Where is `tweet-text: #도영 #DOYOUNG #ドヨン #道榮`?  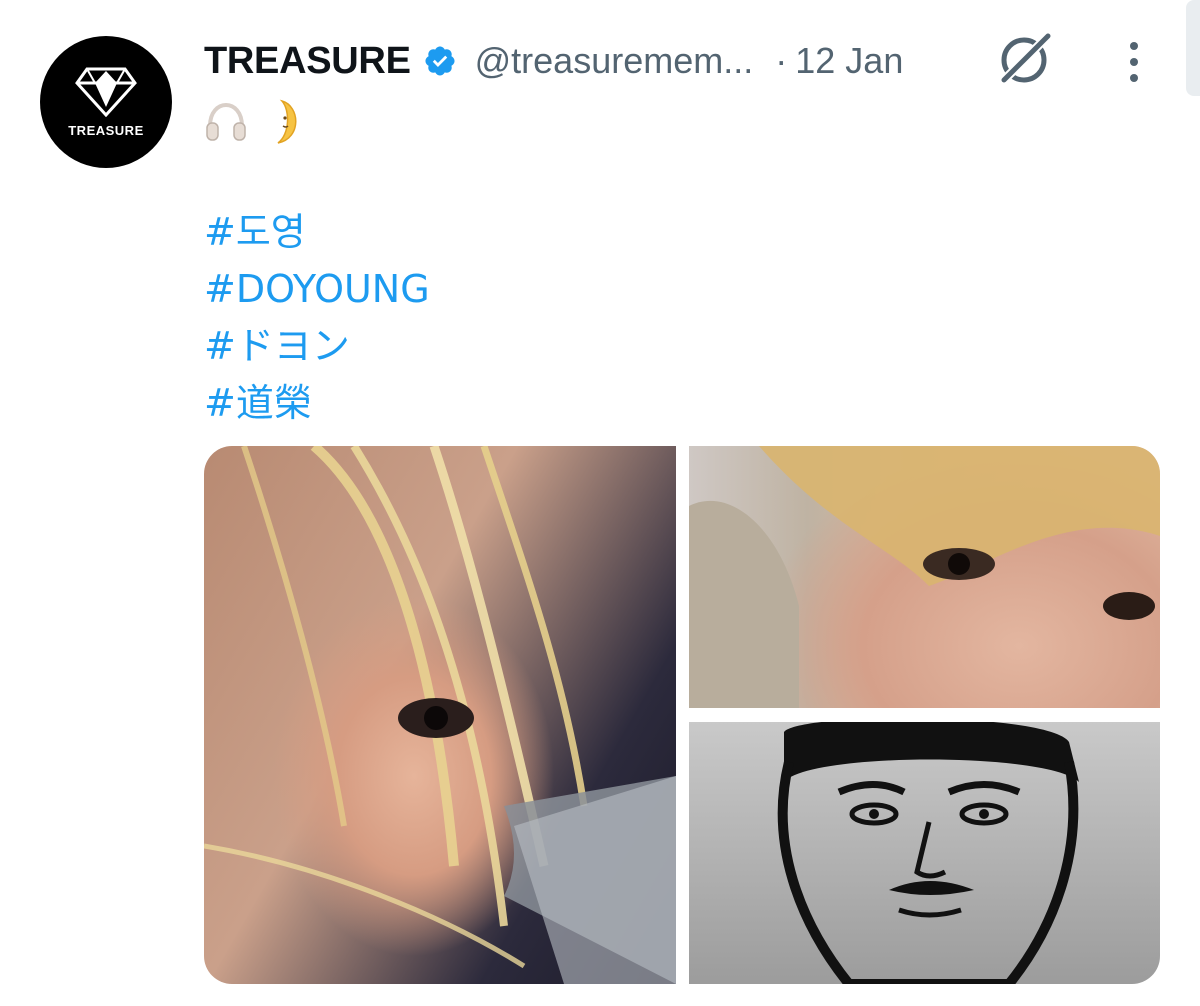 tweet-text: #도영 #DOYOUNG #ドヨン #道榮 is located at coordinates (317, 318).